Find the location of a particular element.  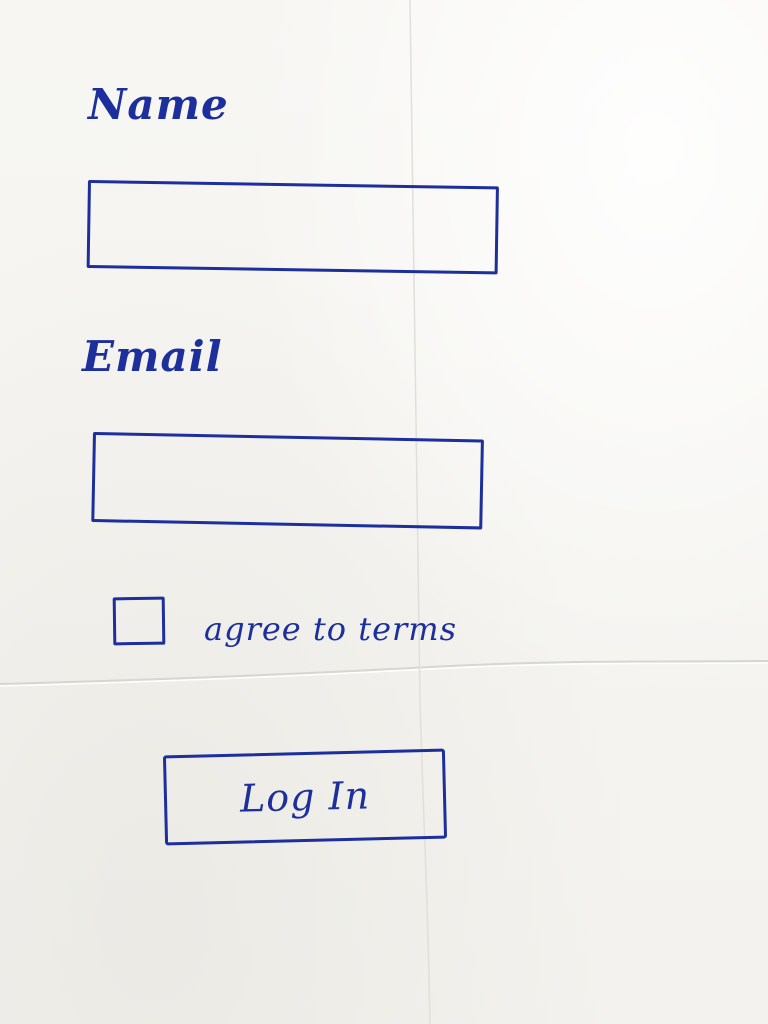

email-label: Email is located at coordinates (152, 356).